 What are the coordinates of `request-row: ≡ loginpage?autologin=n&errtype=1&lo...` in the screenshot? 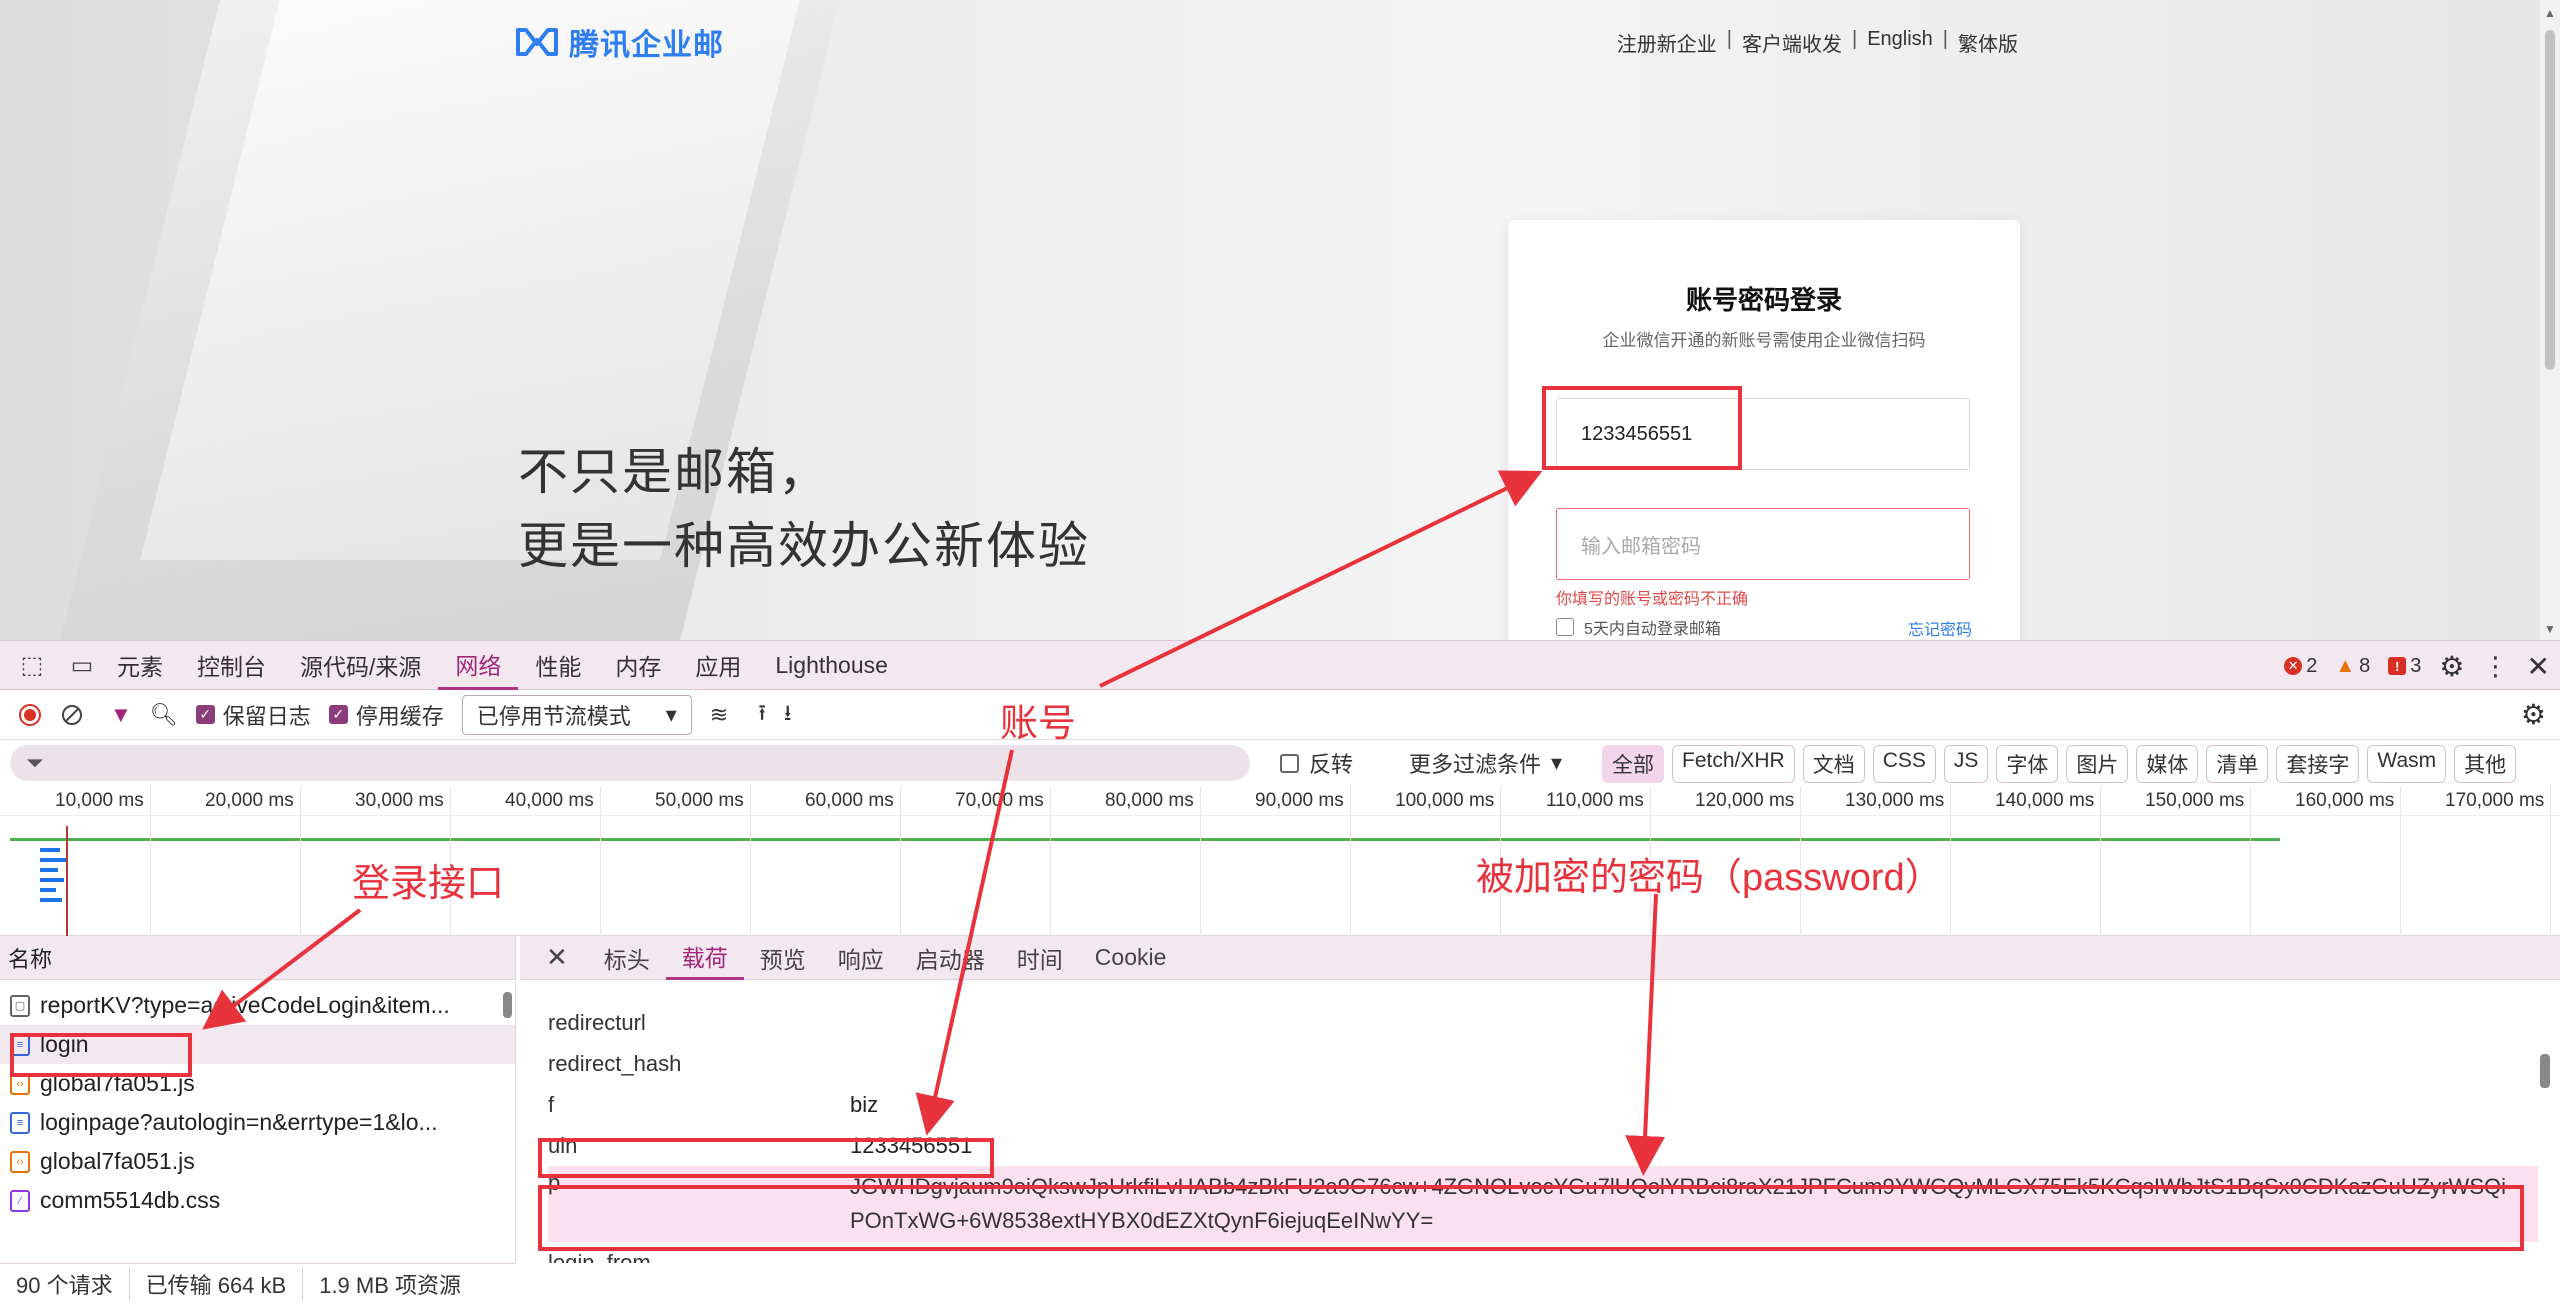 It's located at (257, 1122).